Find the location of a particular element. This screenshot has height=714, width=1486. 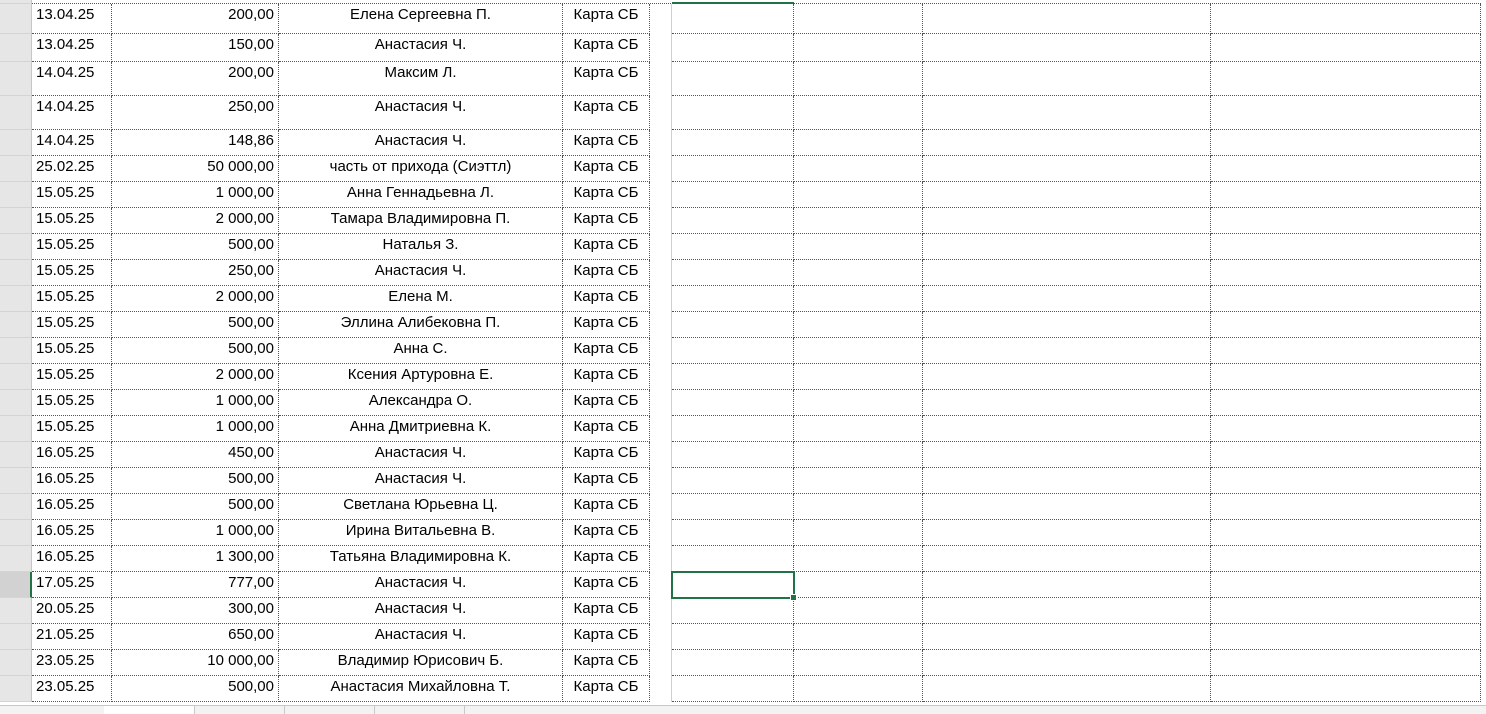

payer-name-cell: Татьяна Владимировна К. is located at coordinates (421, 559).